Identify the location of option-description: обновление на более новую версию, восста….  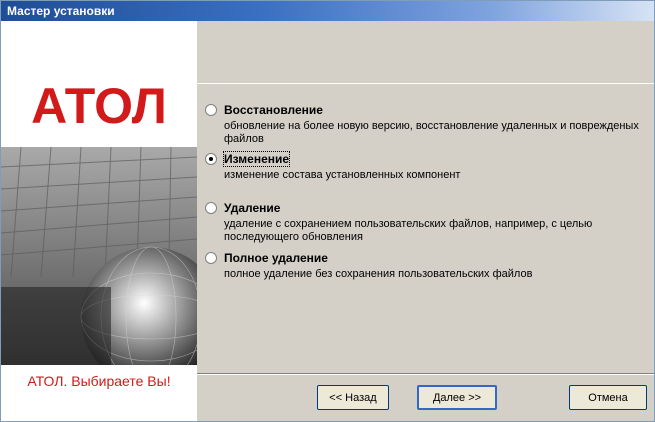
(431, 132).